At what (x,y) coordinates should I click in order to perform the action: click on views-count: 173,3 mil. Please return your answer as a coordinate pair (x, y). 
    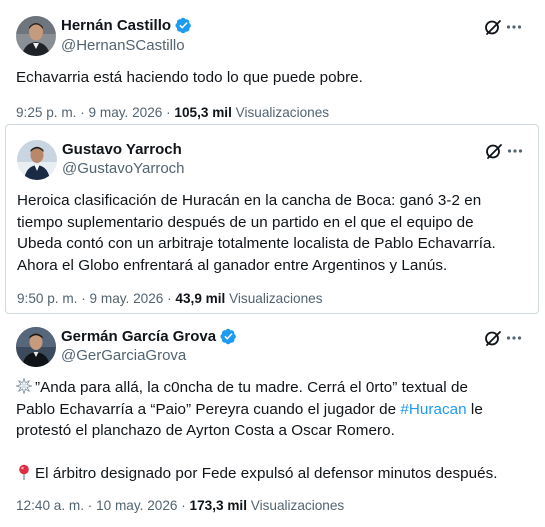
    Looking at the image, I should click on (218, 505).